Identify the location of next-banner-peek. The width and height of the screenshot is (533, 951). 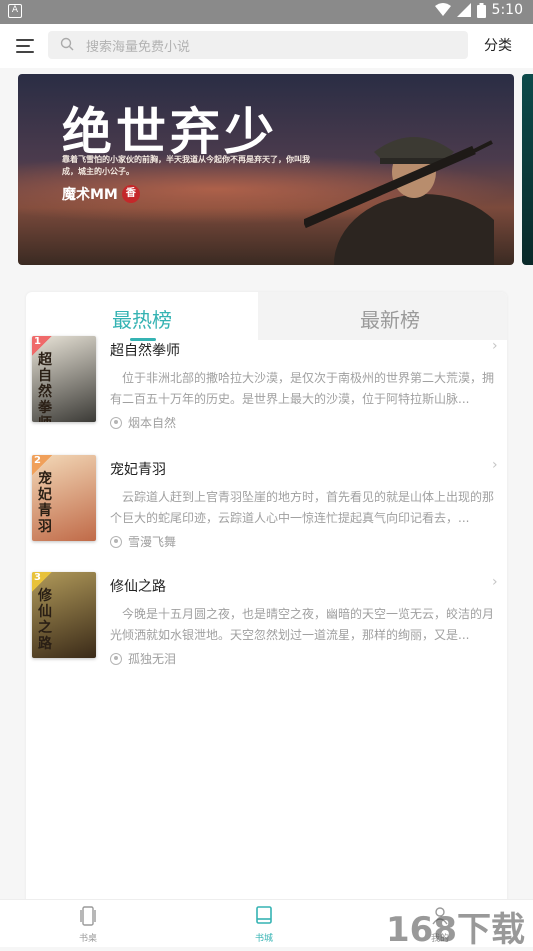
(527, 169).